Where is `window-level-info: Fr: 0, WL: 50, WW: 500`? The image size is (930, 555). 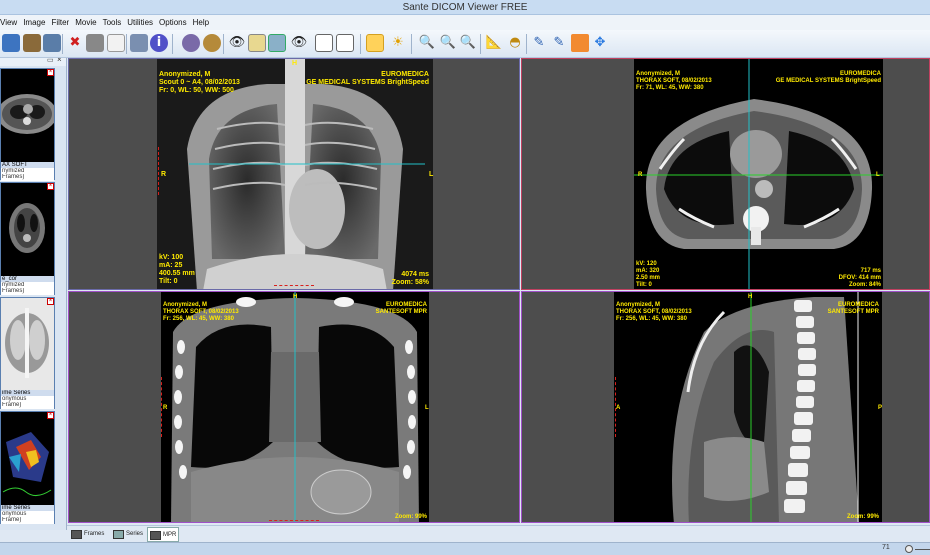 window-level-info: Fr: 0, WL: 50, WW: 500 is located at coordinates (196, 90).